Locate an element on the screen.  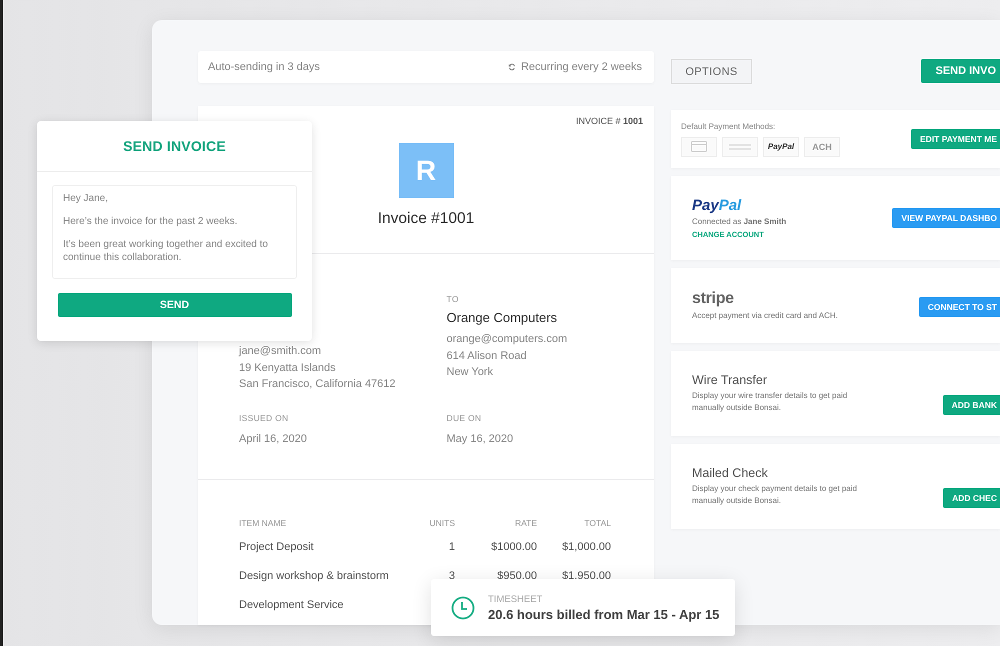
column-header: ITEM NAME is located at coordinates (263, 523).